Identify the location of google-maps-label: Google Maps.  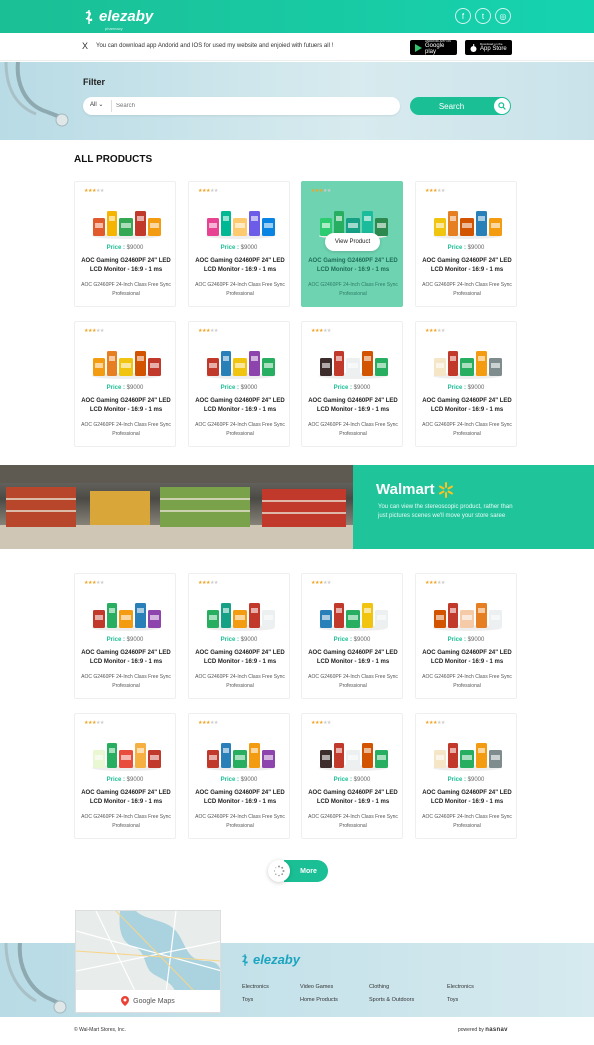
(148, 1001).